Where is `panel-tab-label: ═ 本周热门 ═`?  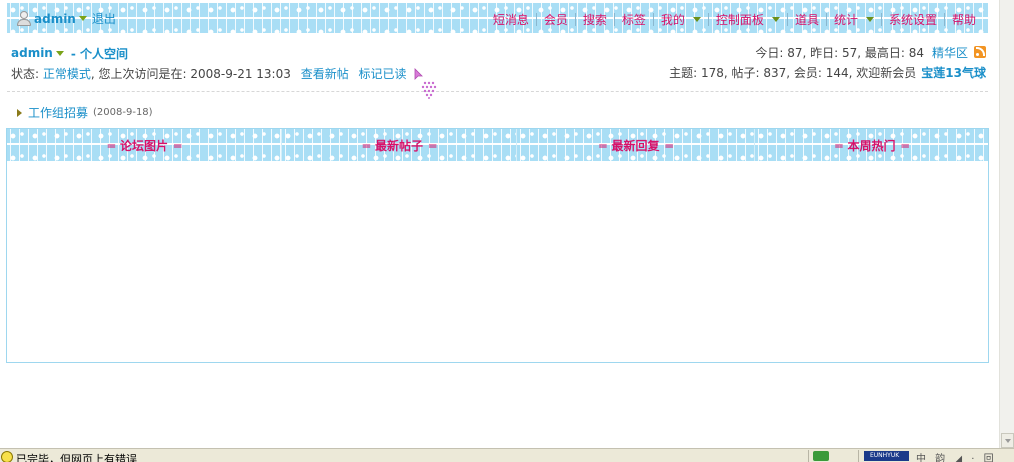
panel-tab-label: ═ 本周热门 ═ is located at coordinates (871, 145).